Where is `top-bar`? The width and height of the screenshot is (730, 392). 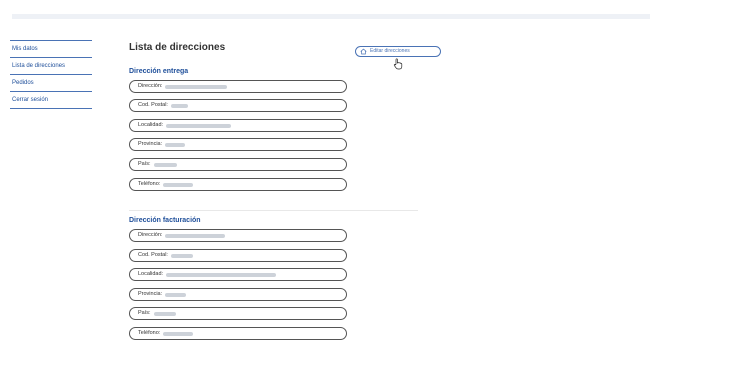 top-bar is located at coordinates (331, 16).